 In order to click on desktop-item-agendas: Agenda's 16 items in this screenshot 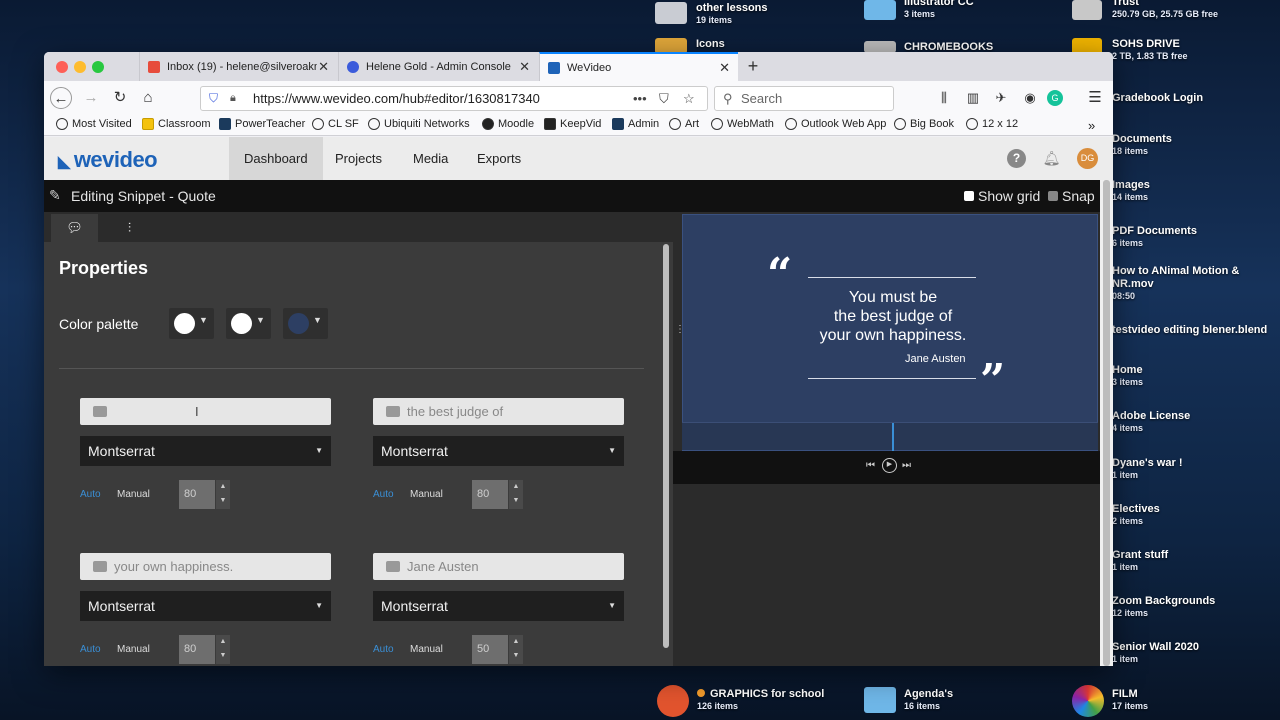, I will do `click(954, 699)`.